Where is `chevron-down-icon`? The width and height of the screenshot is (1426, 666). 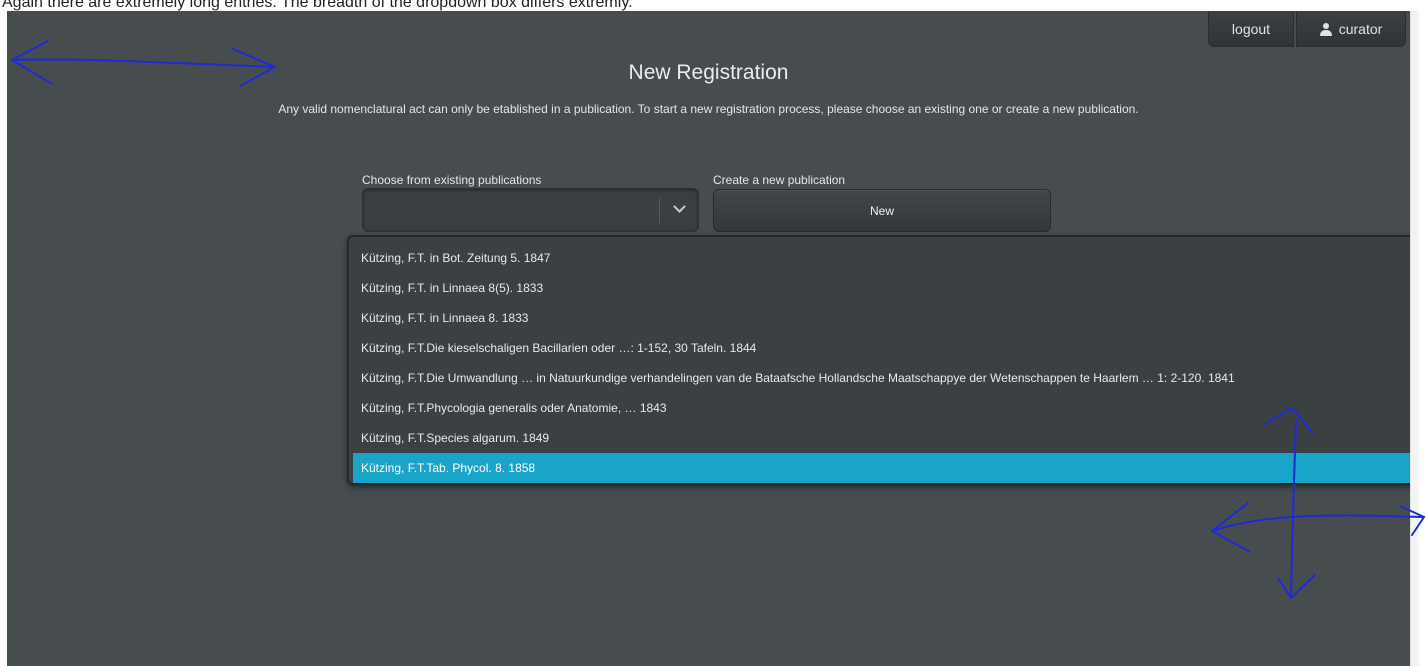 chevron-down-icon is located at coordinates (679, 206).